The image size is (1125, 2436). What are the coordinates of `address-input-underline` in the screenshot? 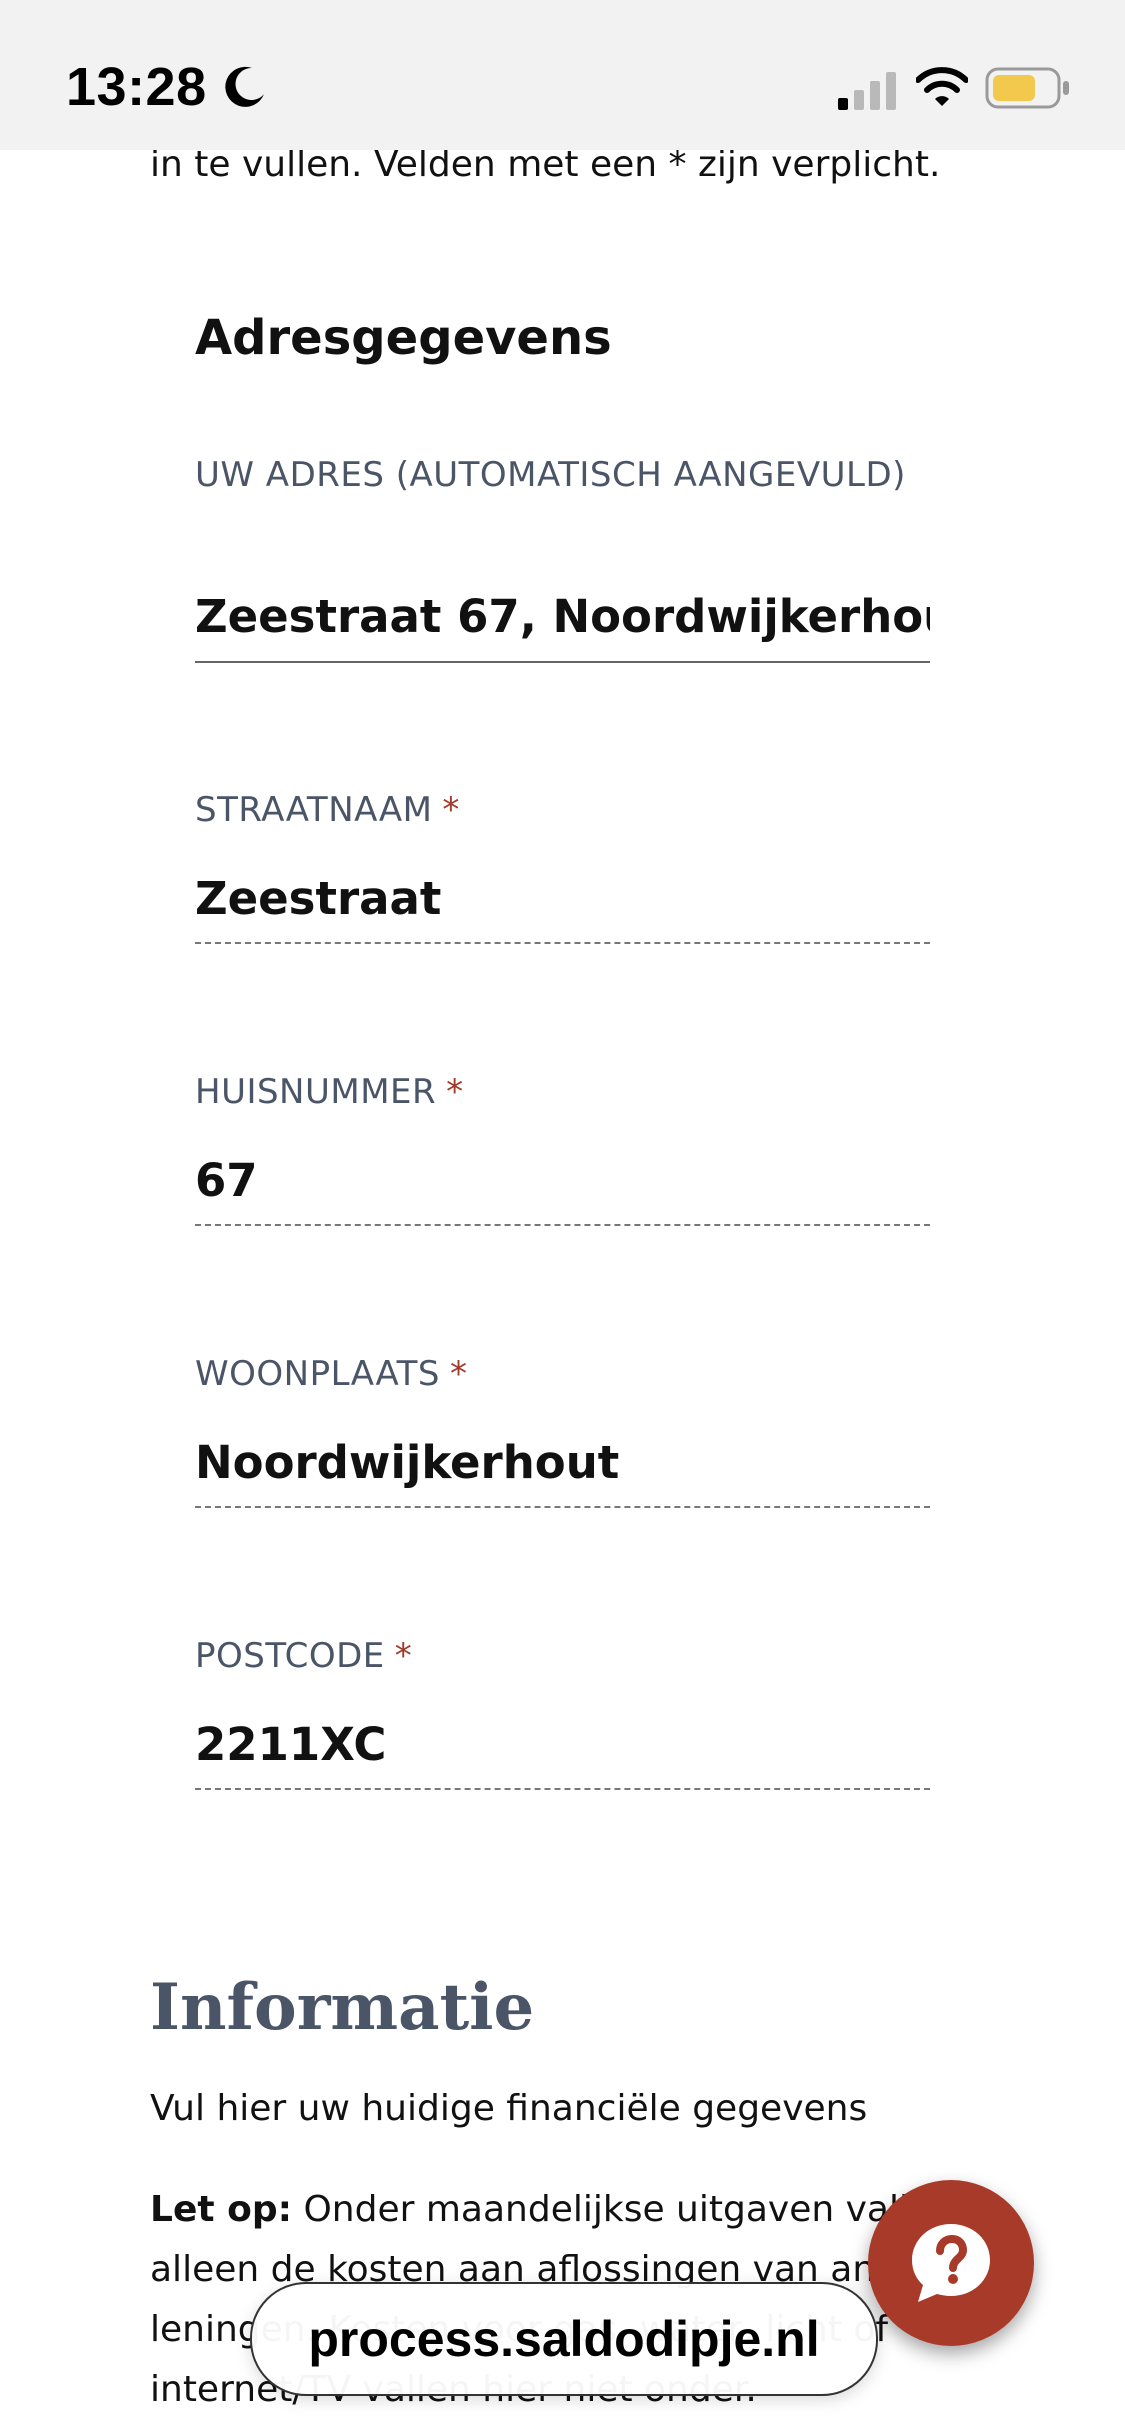 It's located at (562, 662).